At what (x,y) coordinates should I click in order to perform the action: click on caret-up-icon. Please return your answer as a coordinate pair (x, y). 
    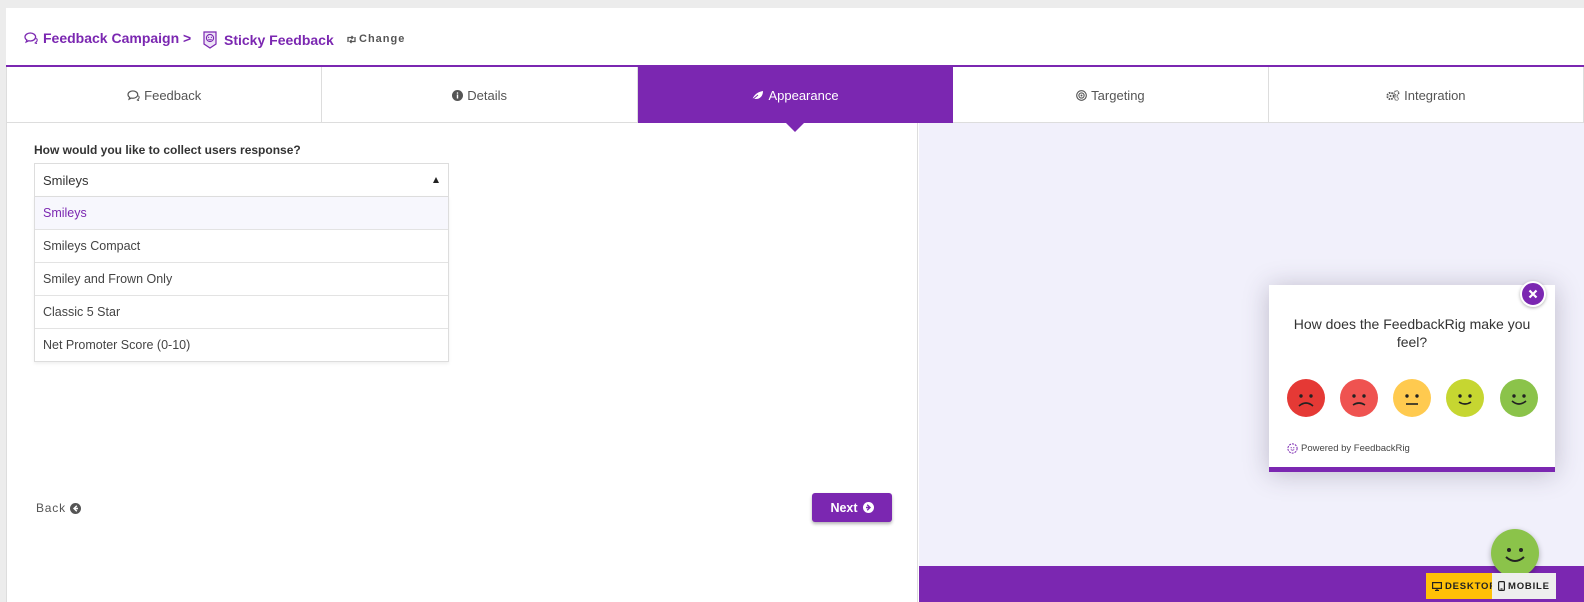
    Looking at the image, I should click on (436, 180).